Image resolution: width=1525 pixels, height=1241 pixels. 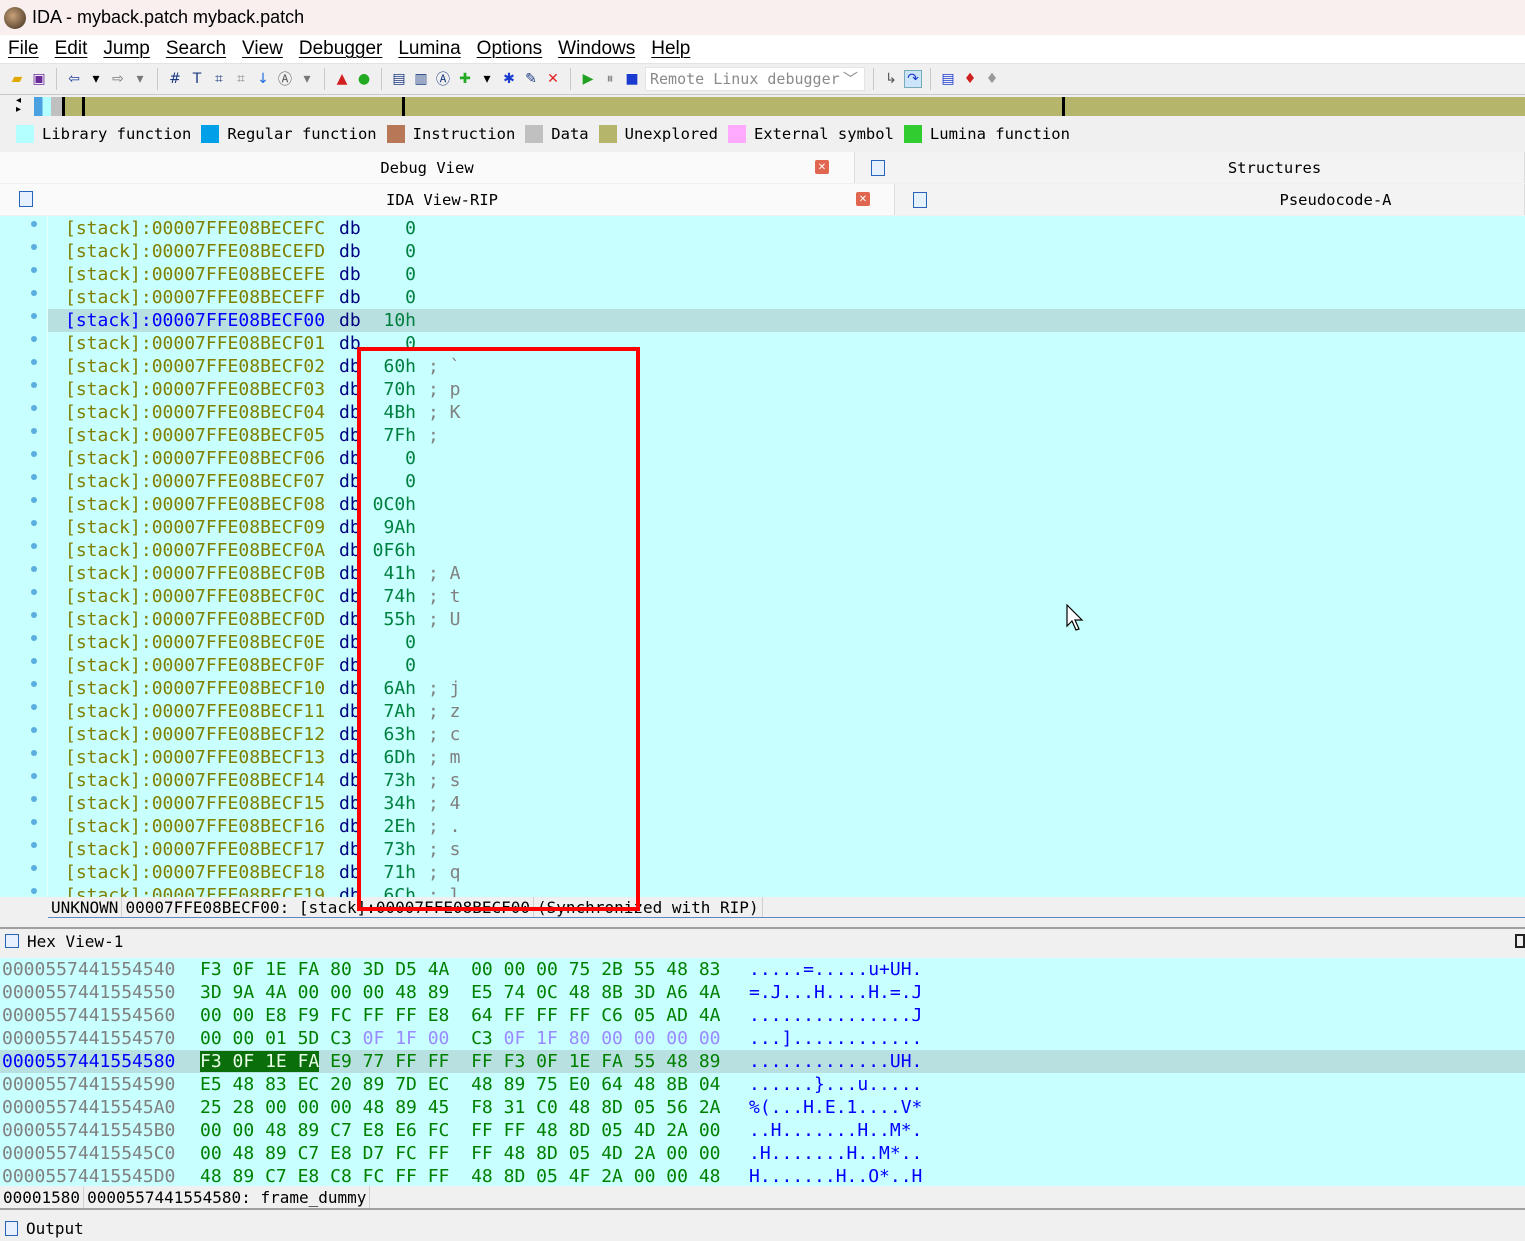 What do you see at coordinates (786, 297) in the screenshot?
I see `disasm-line: [stack]:00007FFE08BECEFF db 0` at bounding box center [786, 297].